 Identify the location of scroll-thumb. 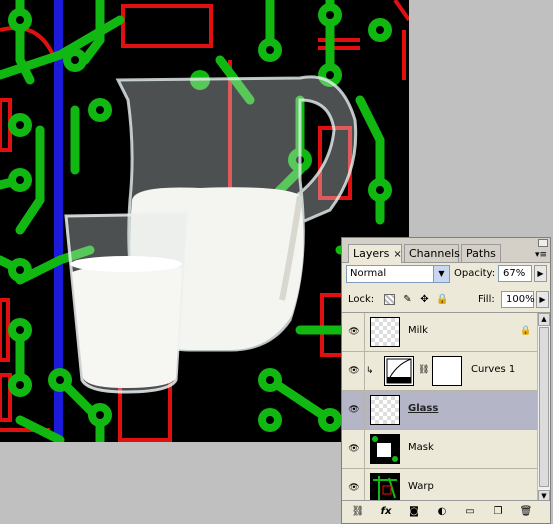
(544, 407).